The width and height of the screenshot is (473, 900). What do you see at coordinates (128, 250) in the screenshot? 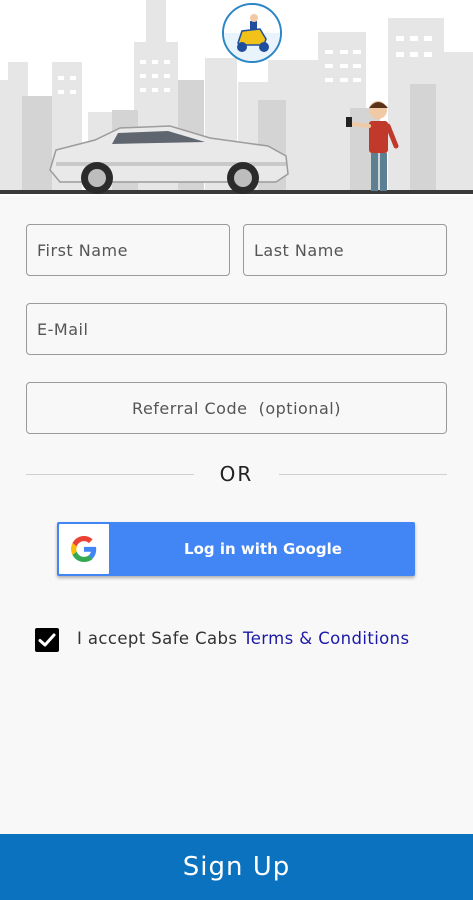
I see `first-name-field` at bounding box center [128, 250].